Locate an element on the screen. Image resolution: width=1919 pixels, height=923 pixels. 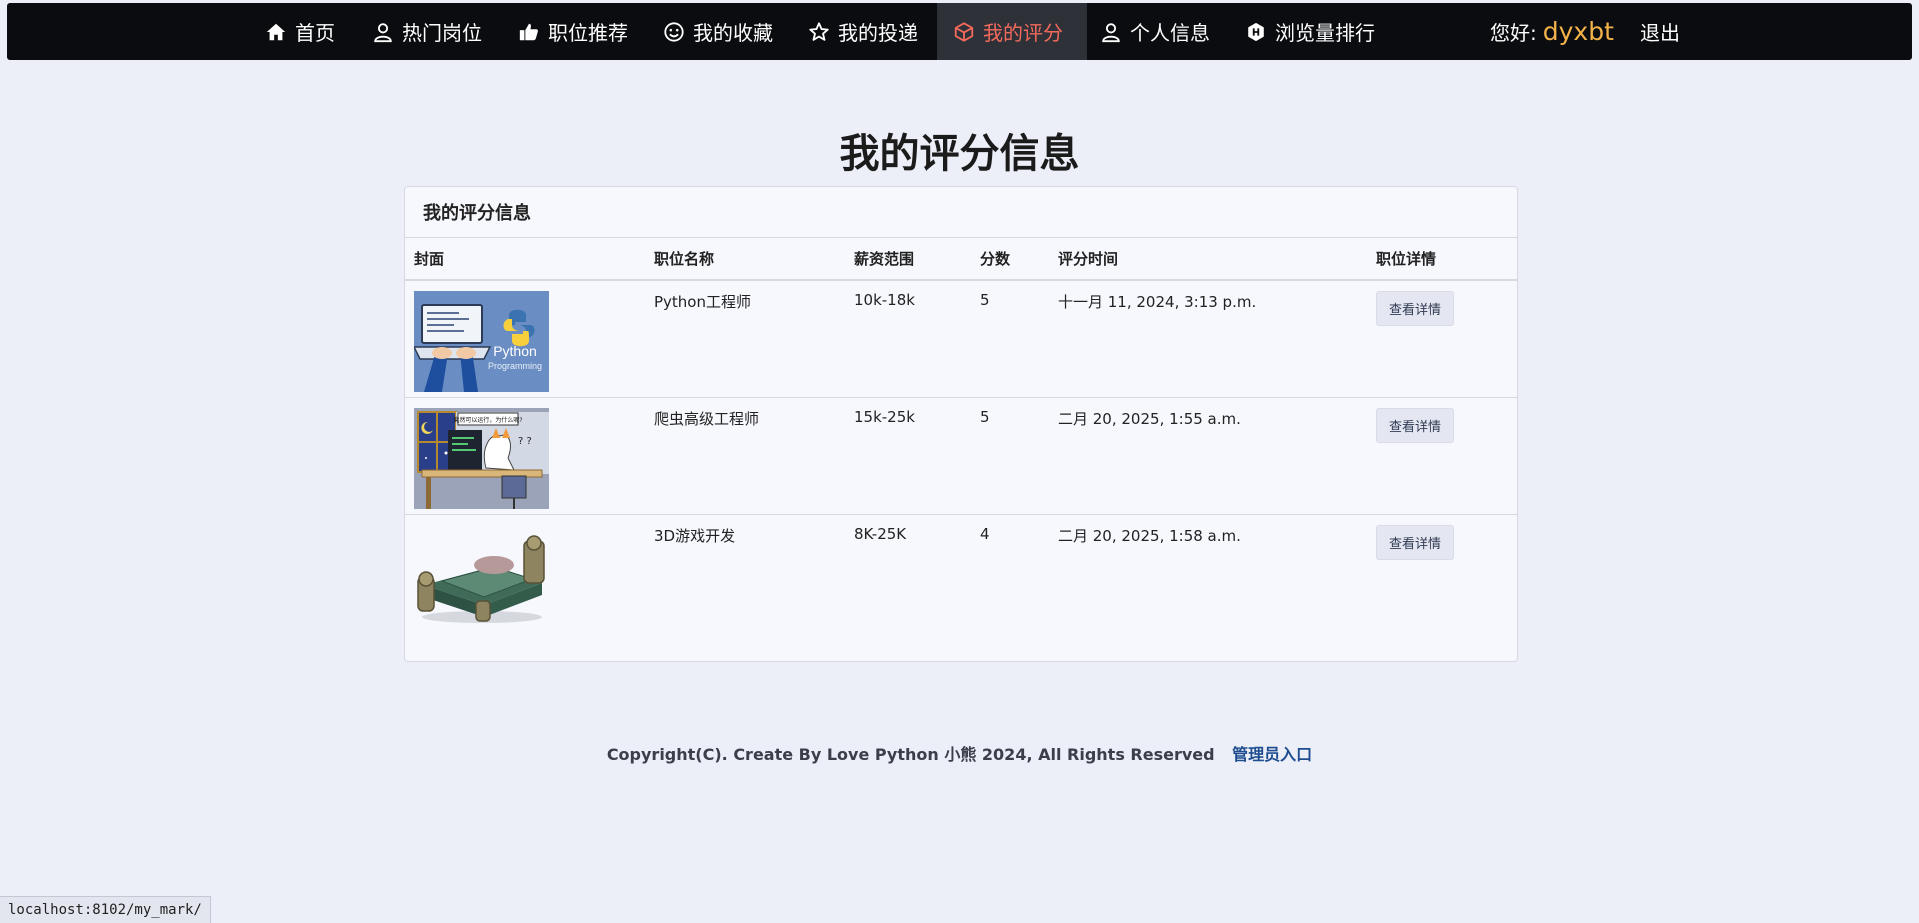
job-title: 3D游戏开发 is located at coordinates (695, 535).